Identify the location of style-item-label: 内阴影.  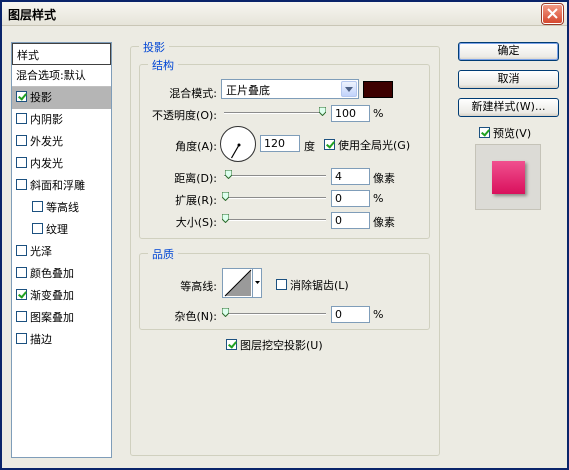
(46, 119).